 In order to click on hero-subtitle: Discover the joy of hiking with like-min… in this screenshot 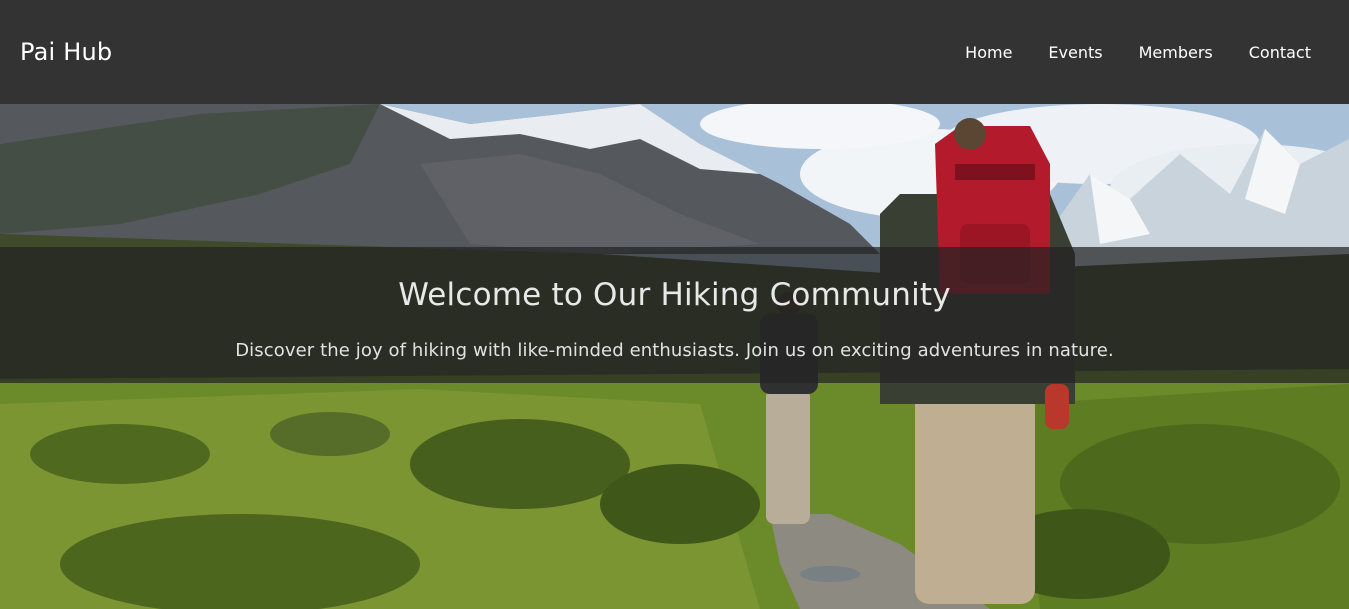, I will do `click(674, 350)`.